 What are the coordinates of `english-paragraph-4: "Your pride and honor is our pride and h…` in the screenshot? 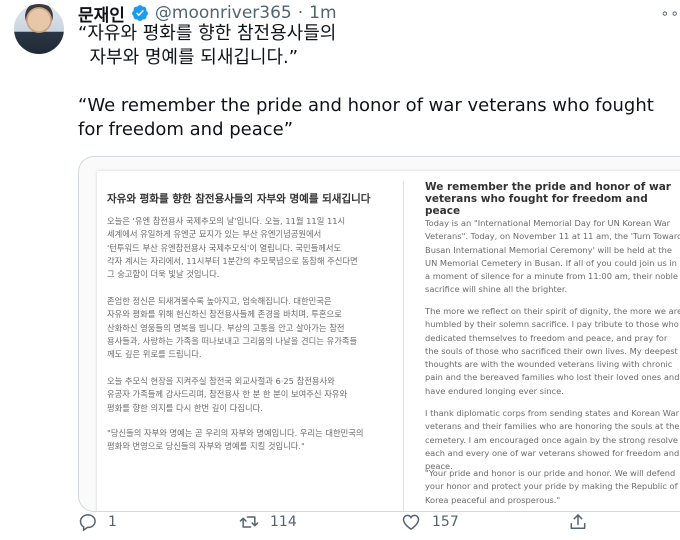 It's located at (552, 486).